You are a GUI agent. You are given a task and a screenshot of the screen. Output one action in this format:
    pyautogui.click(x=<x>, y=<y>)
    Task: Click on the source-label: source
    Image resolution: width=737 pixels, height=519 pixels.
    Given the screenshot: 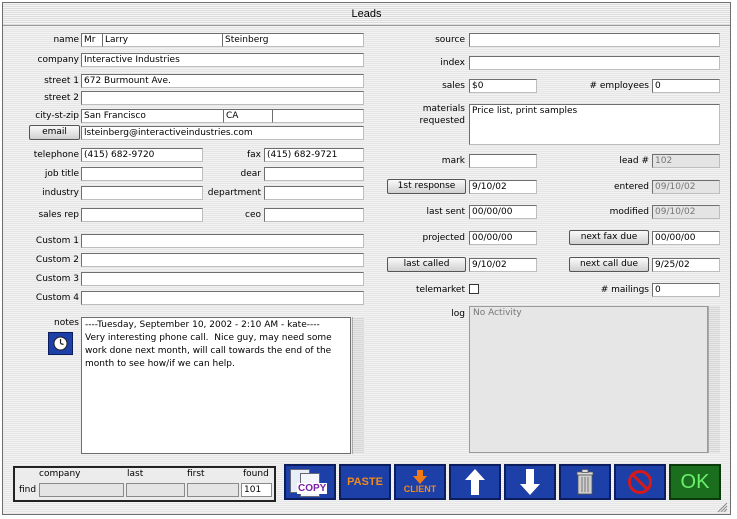 What is the action you would take?
    pyautogui.click(x=450, y=40)
    